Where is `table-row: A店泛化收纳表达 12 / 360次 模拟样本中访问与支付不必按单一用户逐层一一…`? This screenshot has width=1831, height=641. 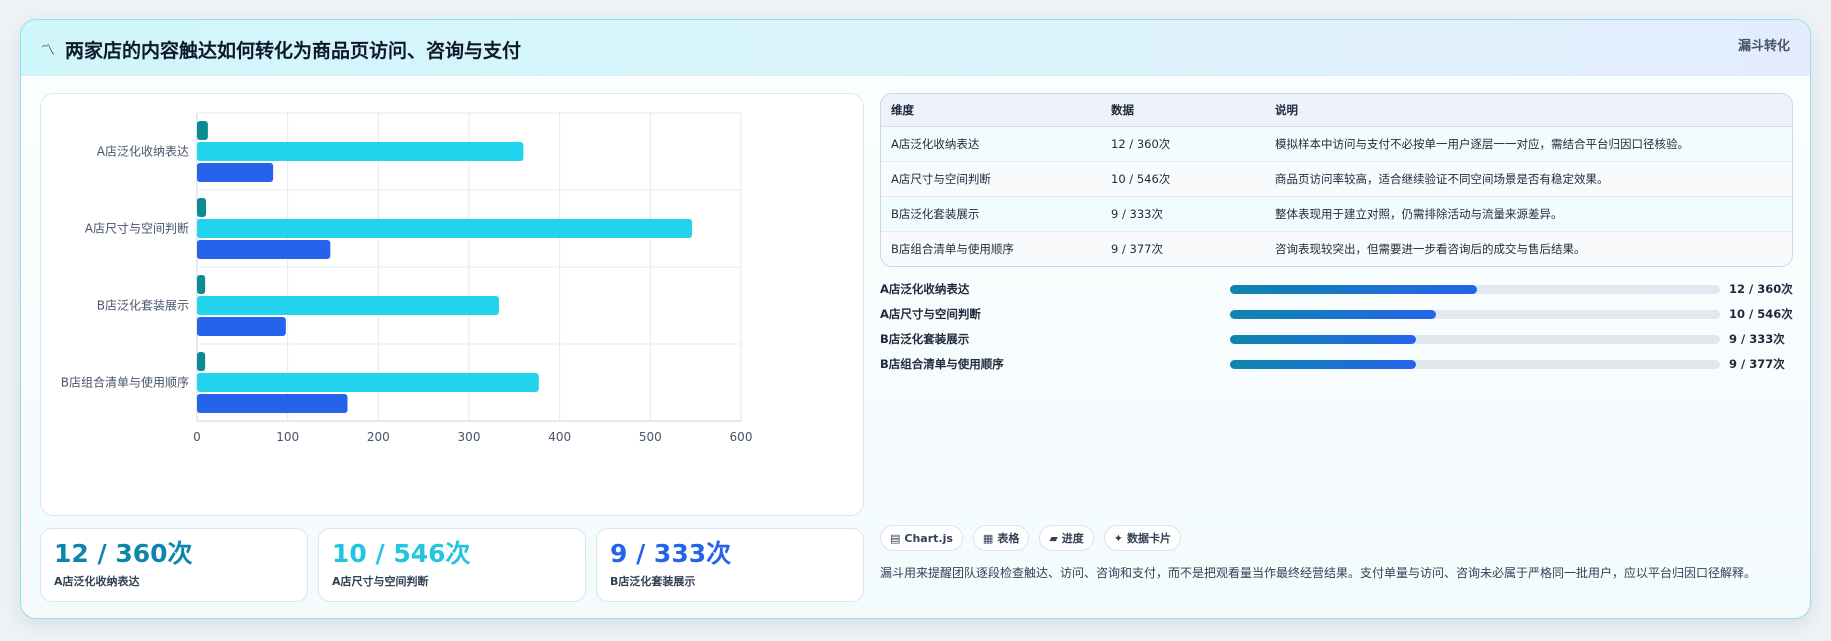
table-row: A店泛化收纳表达 12 / 360次 模拟样本中访问与支付不必按单一用户逐层一一… is located at coordinates (1336, 144).